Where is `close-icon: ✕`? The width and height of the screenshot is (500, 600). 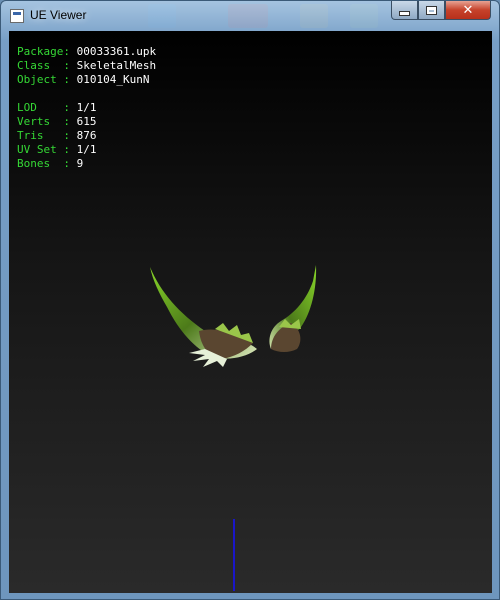 close-icon: ✕ is located at coordinates (468, 10).